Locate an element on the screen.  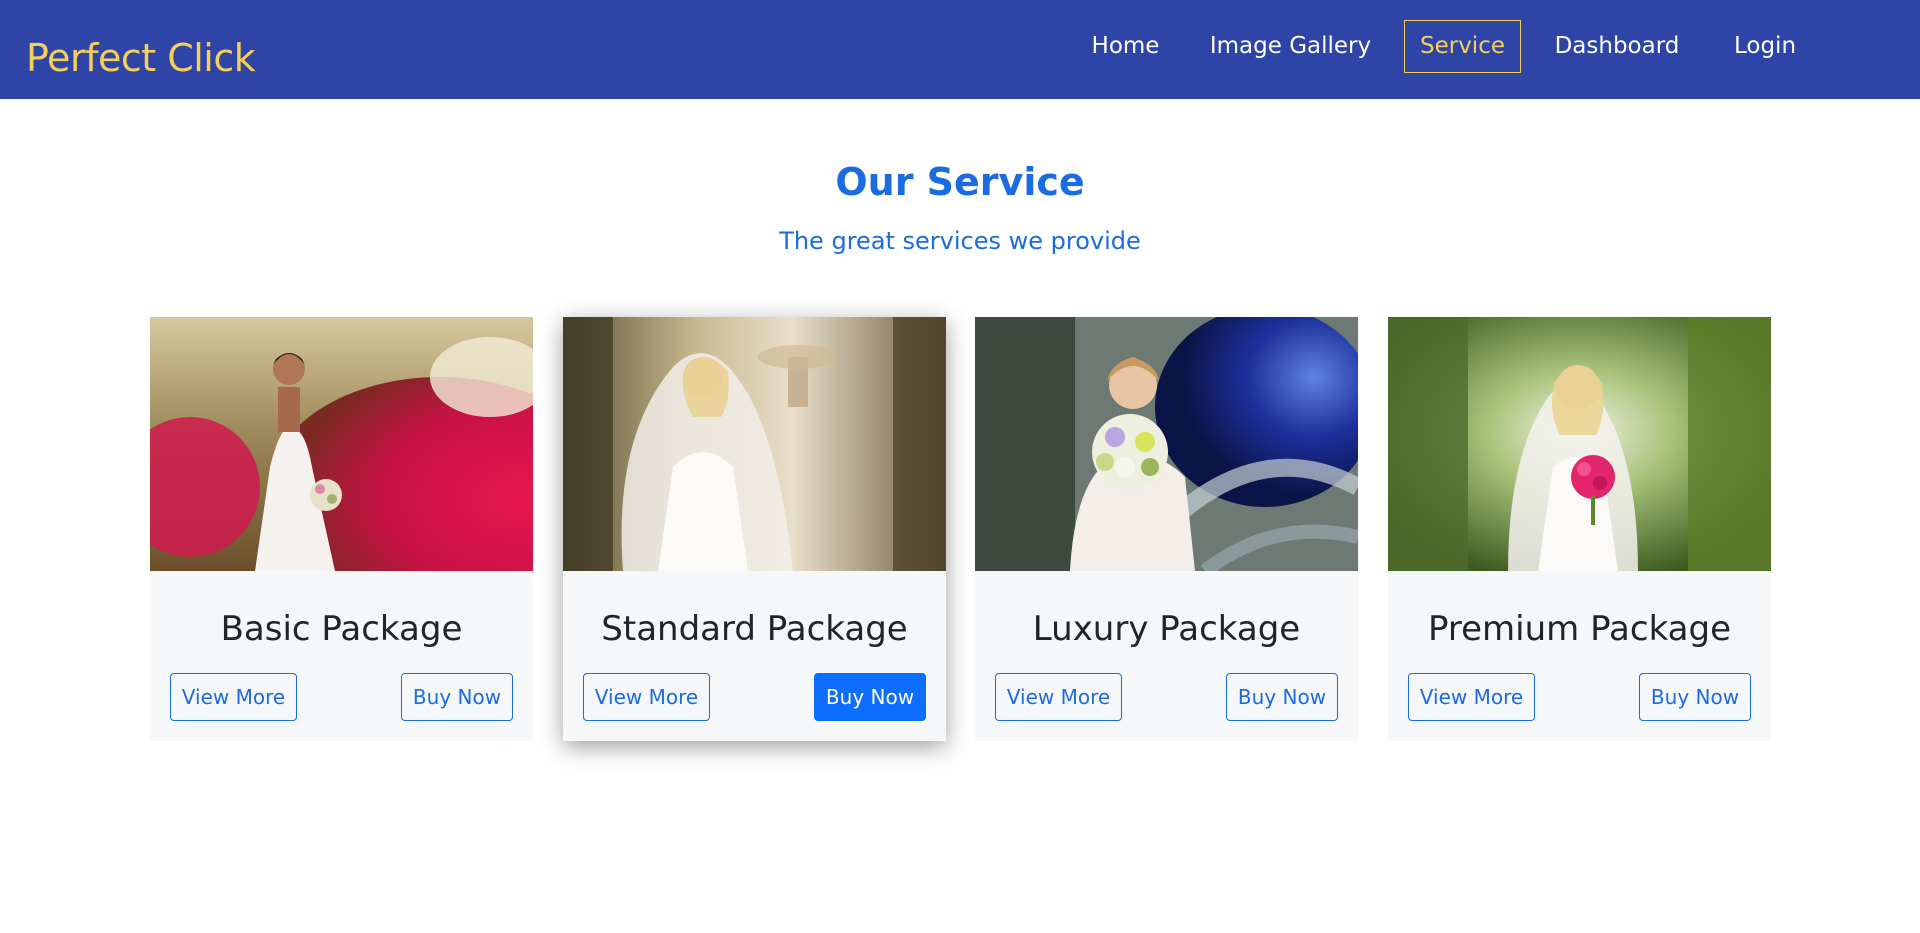
nav-dashboard: Dashboard is located at coordinates (1617, 46).